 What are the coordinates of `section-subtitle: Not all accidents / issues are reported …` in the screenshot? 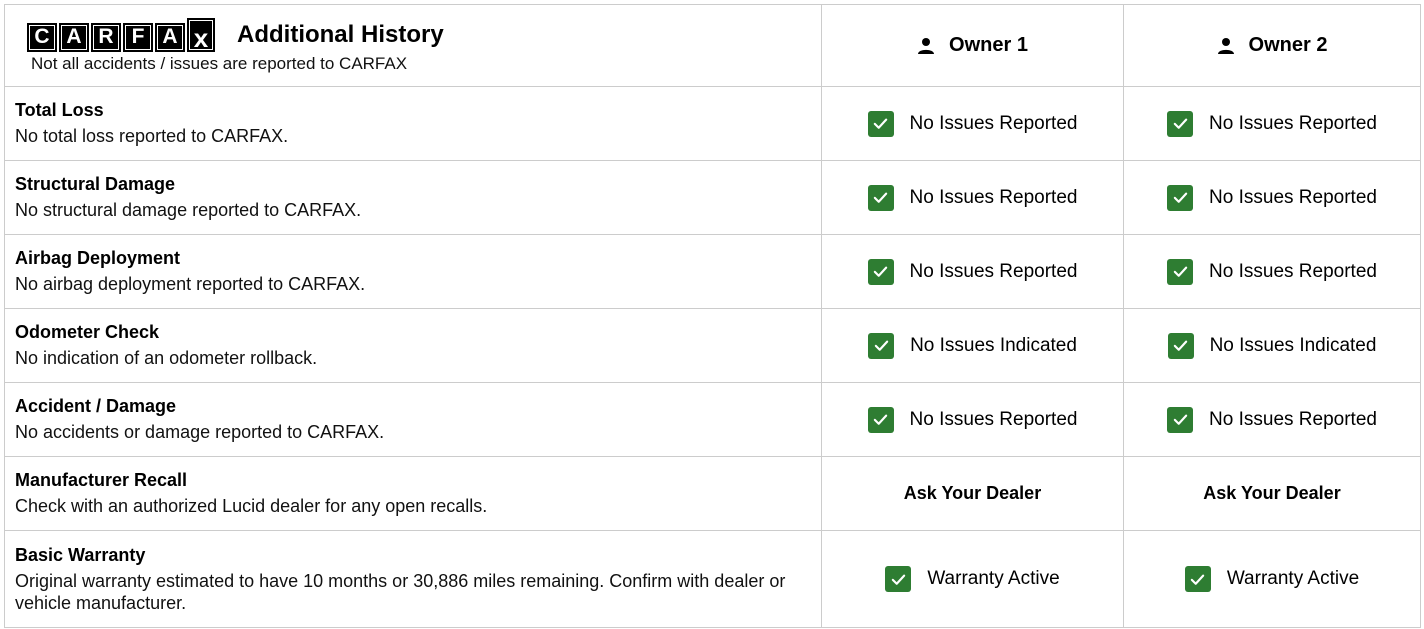 It's located at (219, 63).